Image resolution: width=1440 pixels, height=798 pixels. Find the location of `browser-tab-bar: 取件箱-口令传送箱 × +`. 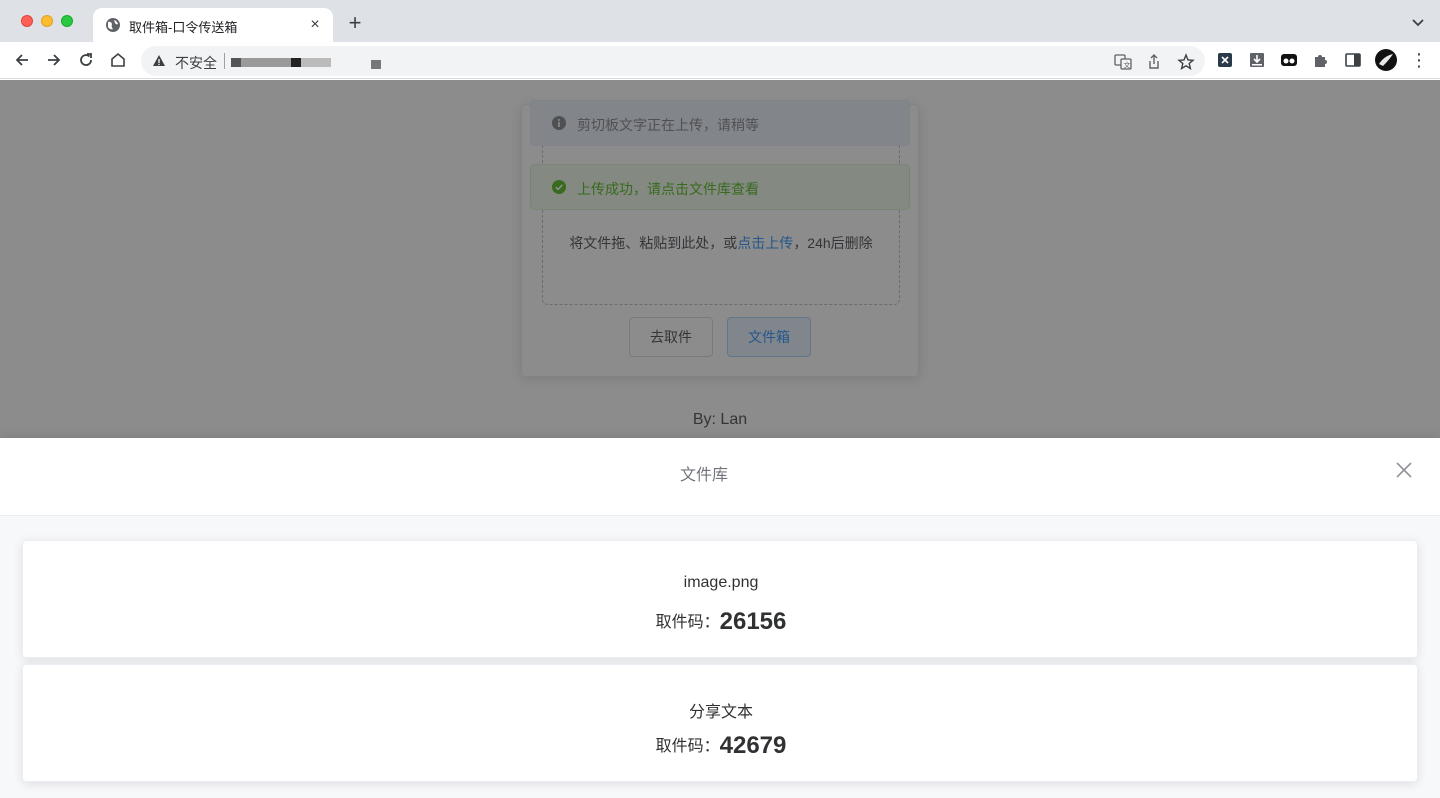

browser-tab-bar: 取件箱-口令传送箱 × + is located at coordinates (720, 21).